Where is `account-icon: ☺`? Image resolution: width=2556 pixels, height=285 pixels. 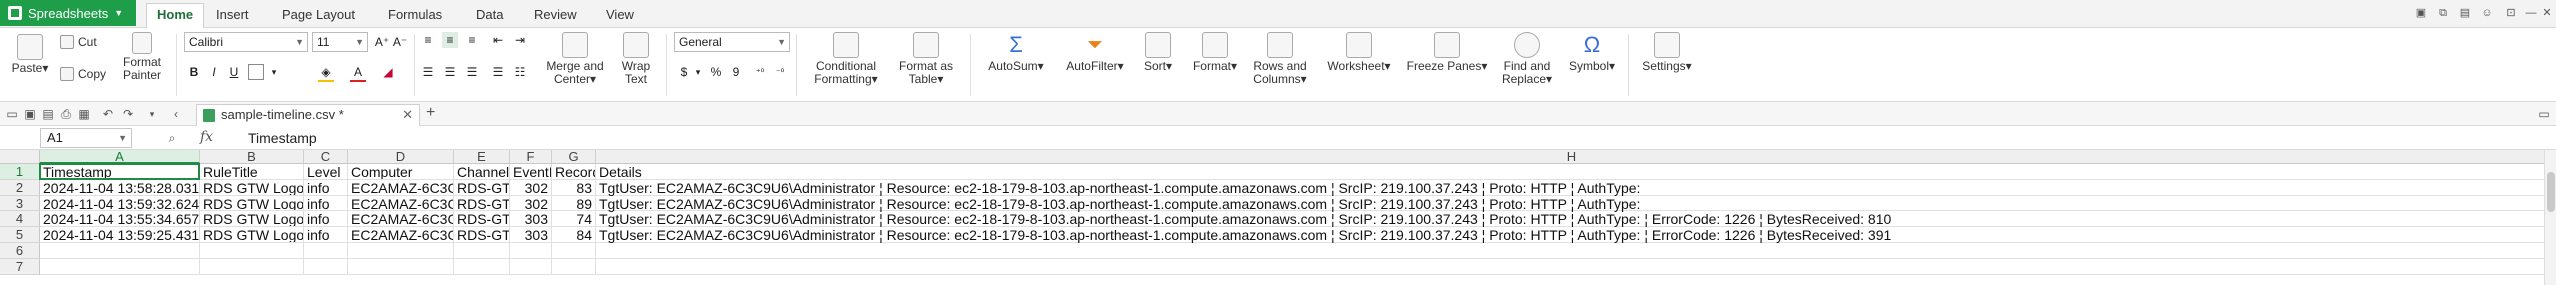 account-icon: ☺ is located at coordinates (2487, 13).